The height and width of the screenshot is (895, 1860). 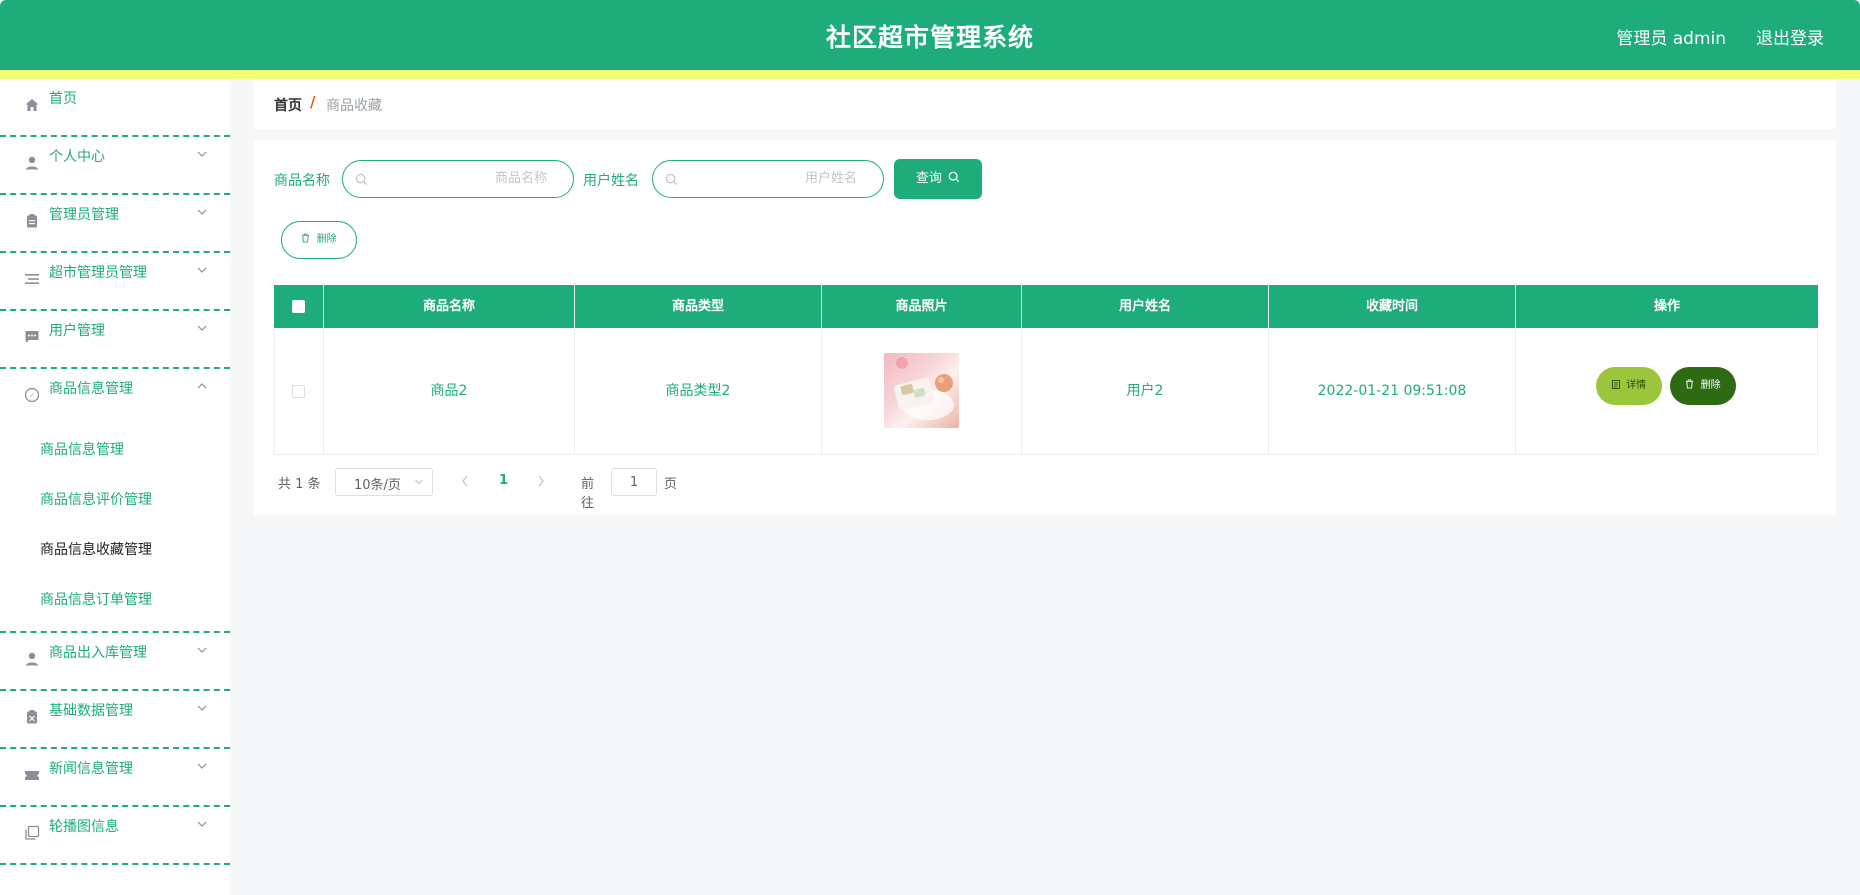 I want to click on goto-label: 前往, so click(x=588, y=494).